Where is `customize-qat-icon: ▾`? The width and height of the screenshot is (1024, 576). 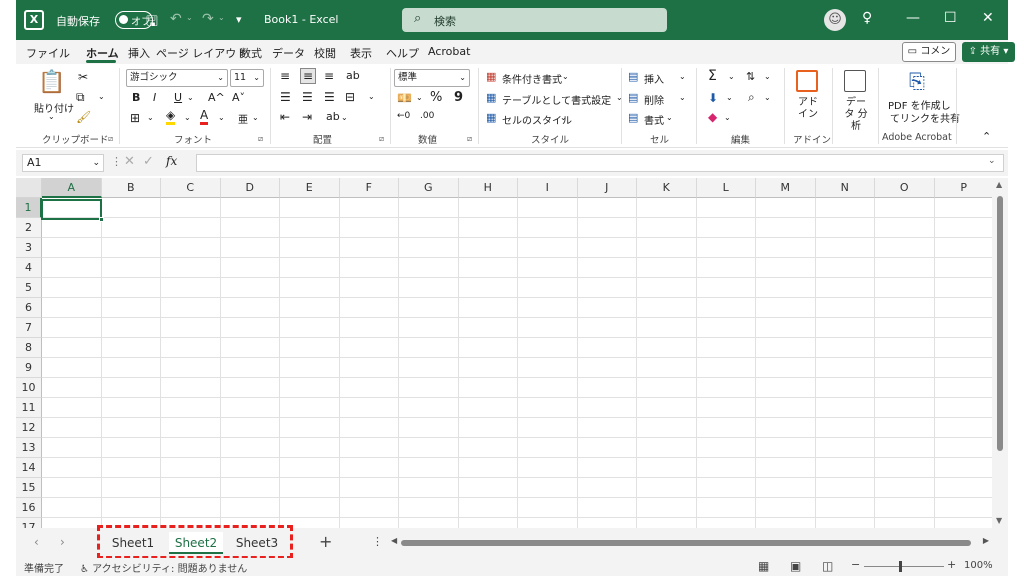 customize-qat-icon: ▾ is located at coordinates (239, 19).